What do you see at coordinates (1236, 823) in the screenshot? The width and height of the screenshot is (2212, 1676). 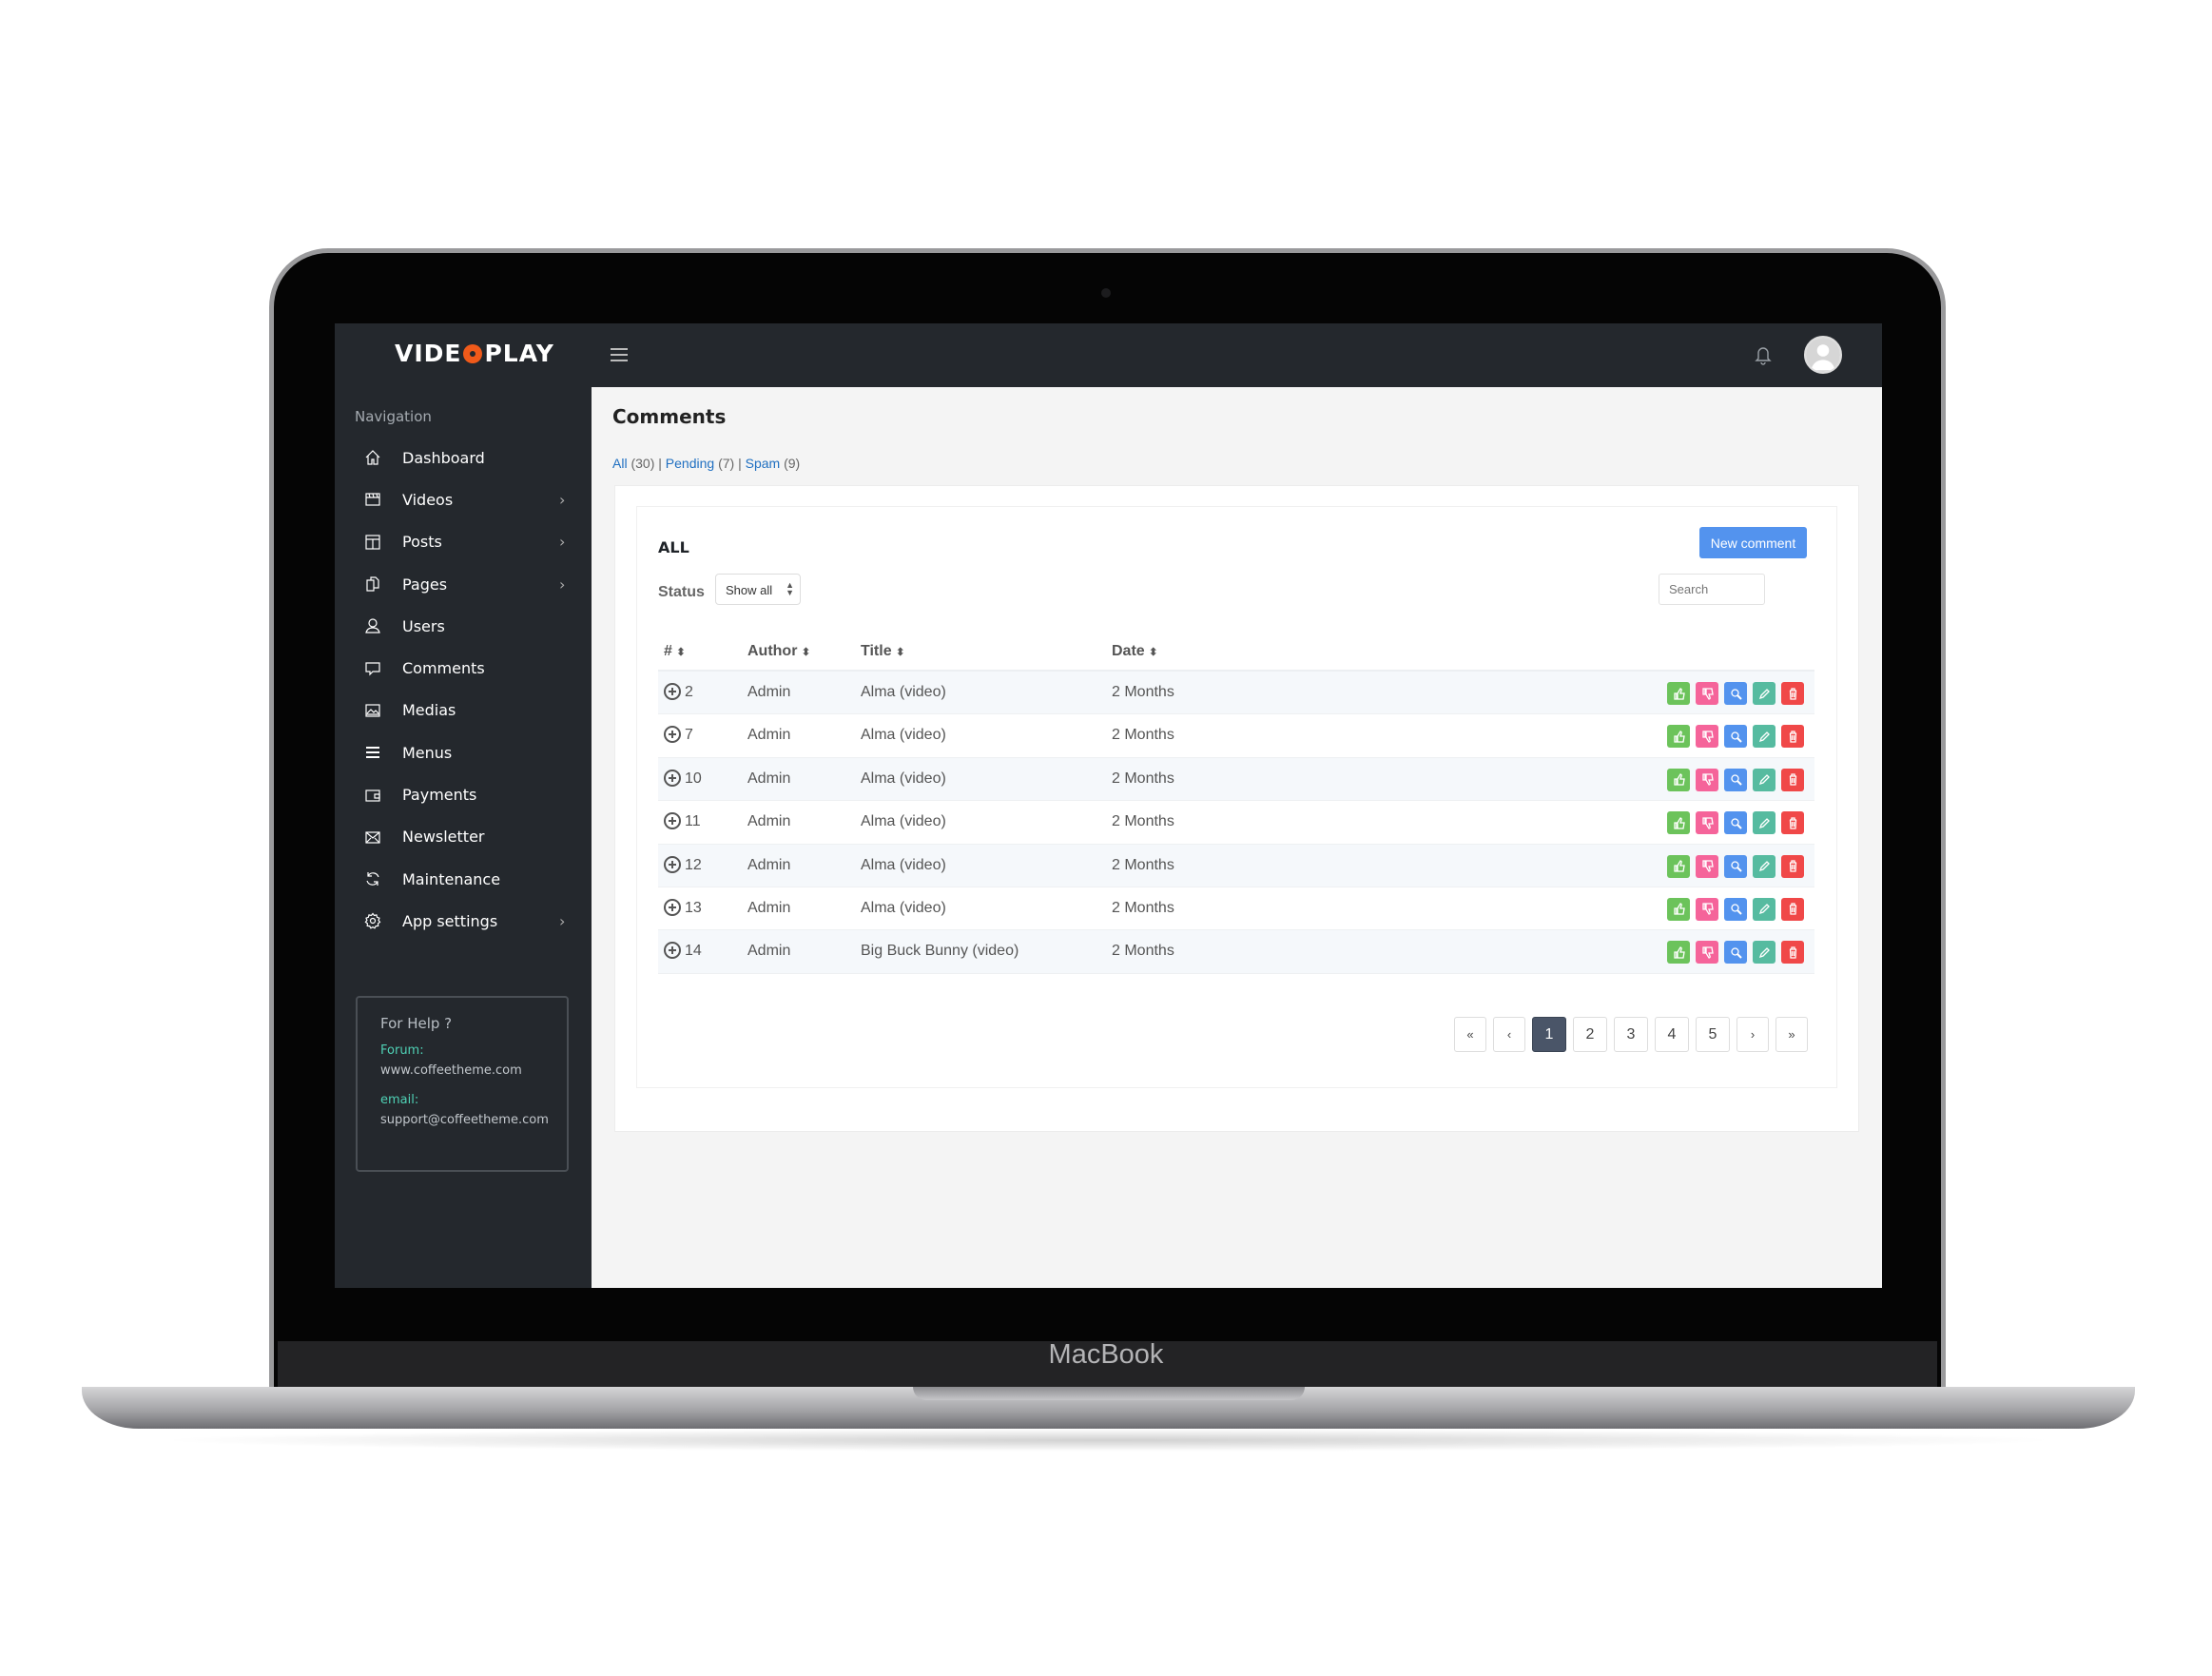 I see `table-row: 11 Admin Alma (video) 2 Months` at bounding box center [1236, 823].